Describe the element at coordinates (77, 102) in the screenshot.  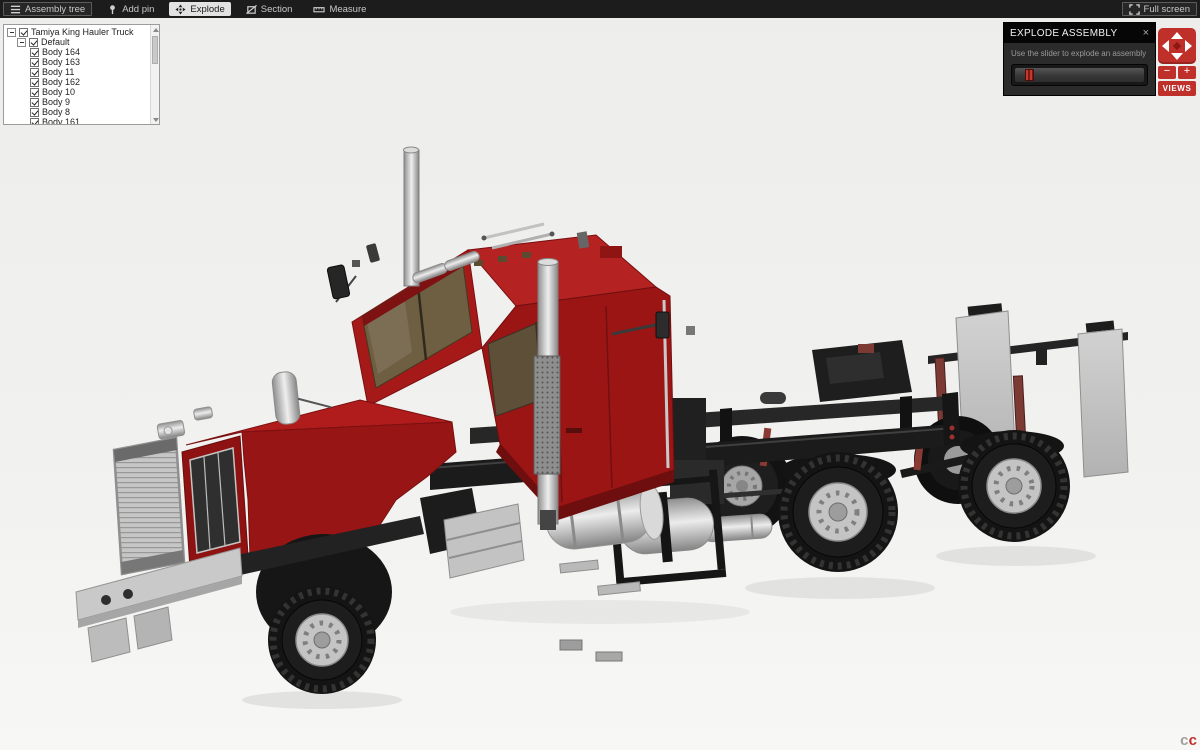
I see `tree-node-body: Body 9` at that location.